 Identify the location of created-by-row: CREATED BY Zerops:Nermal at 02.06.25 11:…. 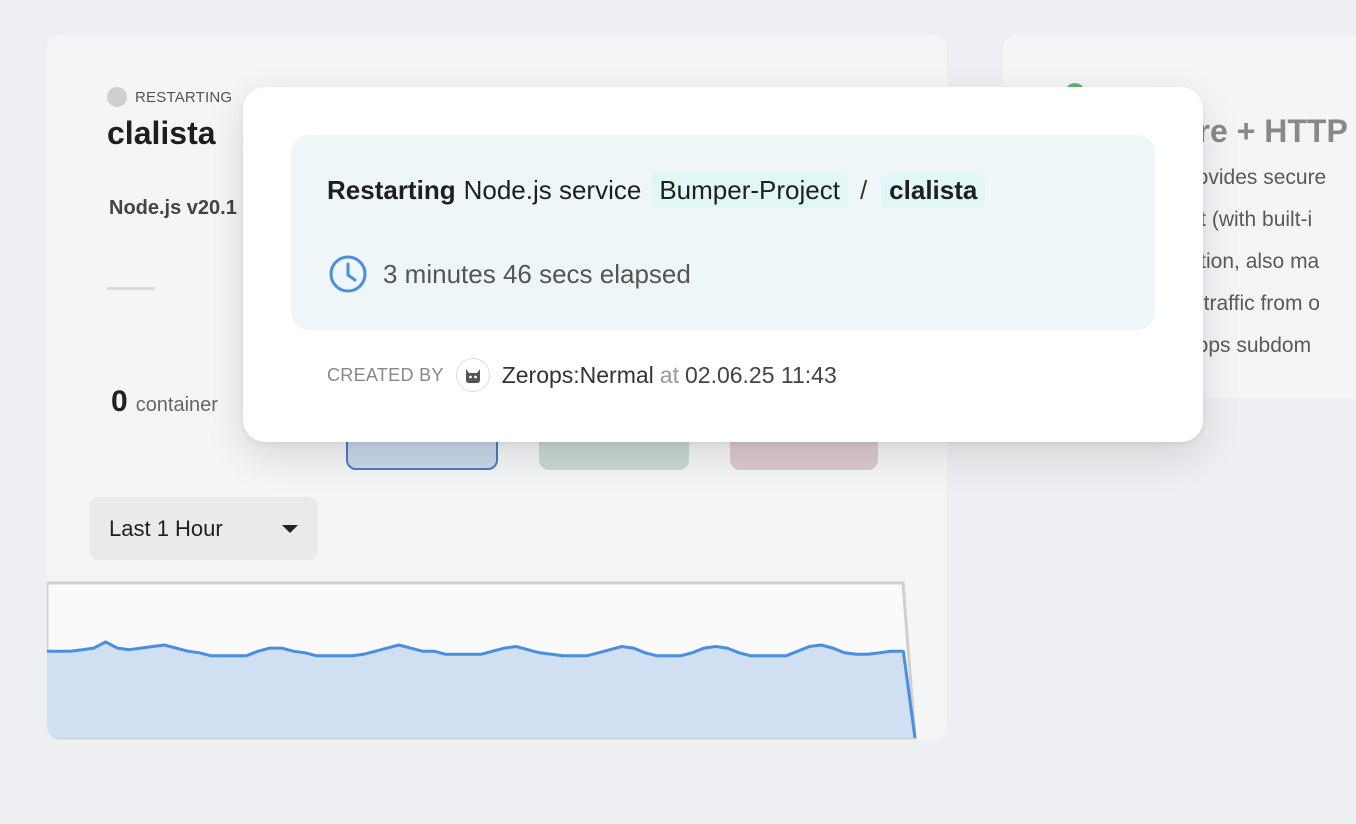
(582, 375).